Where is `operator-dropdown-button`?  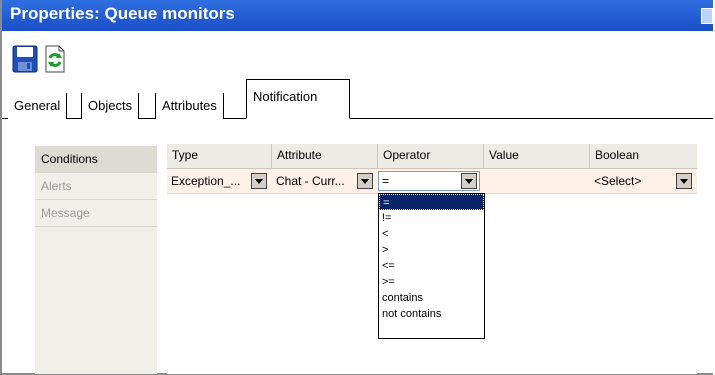
operator-dropdown-button is located at coordinates (469, 181).